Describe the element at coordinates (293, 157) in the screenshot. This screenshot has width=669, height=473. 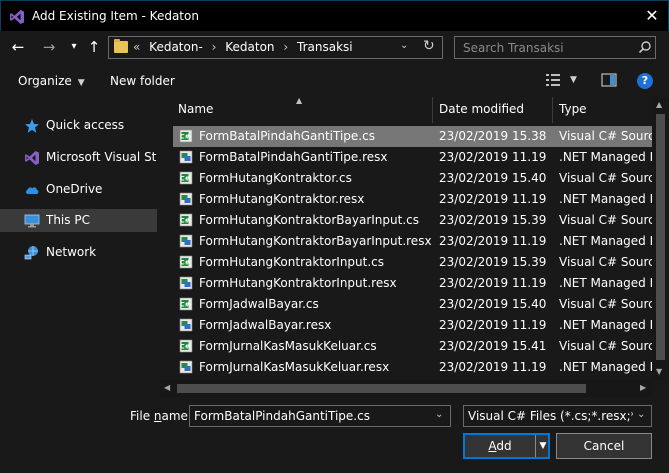
I see `file-name: FormBatalPindahGantiTipe.resx` at that location.